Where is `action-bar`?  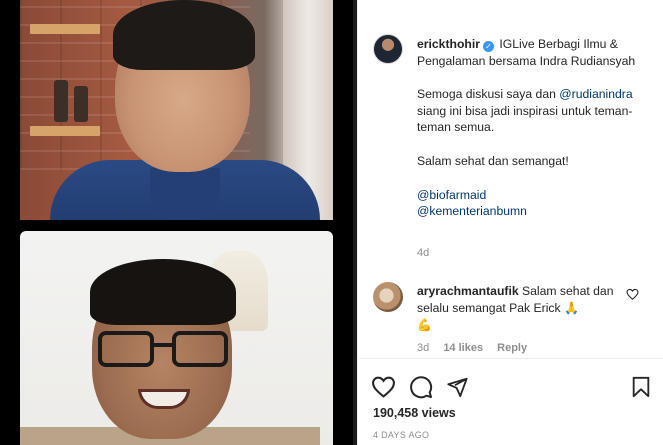 action-bar is located at coordinates (510, 387).